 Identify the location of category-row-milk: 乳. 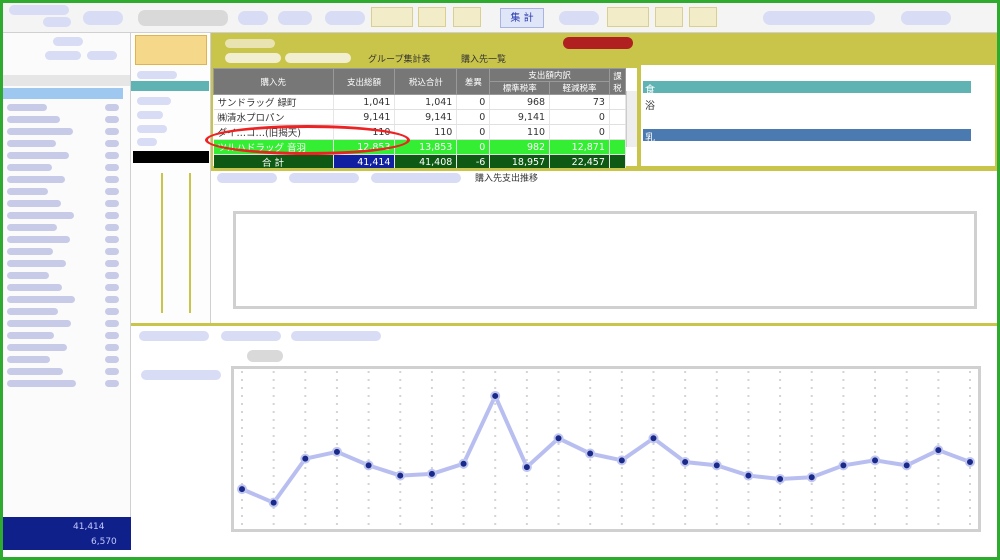
(807, 136).